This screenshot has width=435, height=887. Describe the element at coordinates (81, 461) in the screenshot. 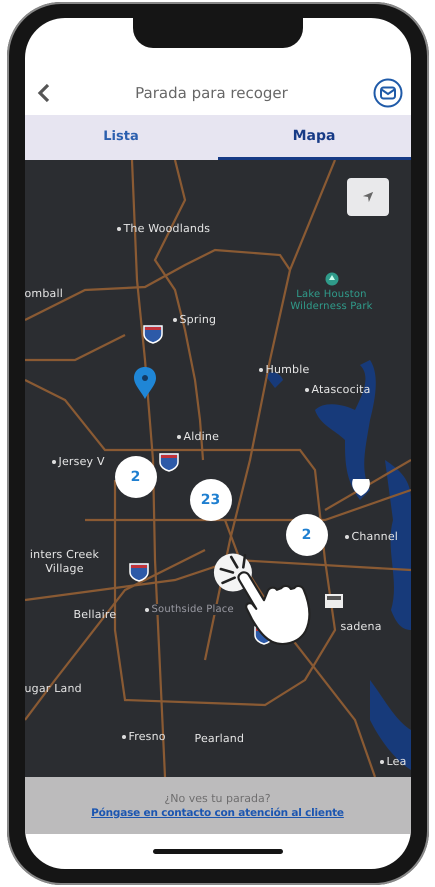

I see `map-place-label: Jersey V` at that location.